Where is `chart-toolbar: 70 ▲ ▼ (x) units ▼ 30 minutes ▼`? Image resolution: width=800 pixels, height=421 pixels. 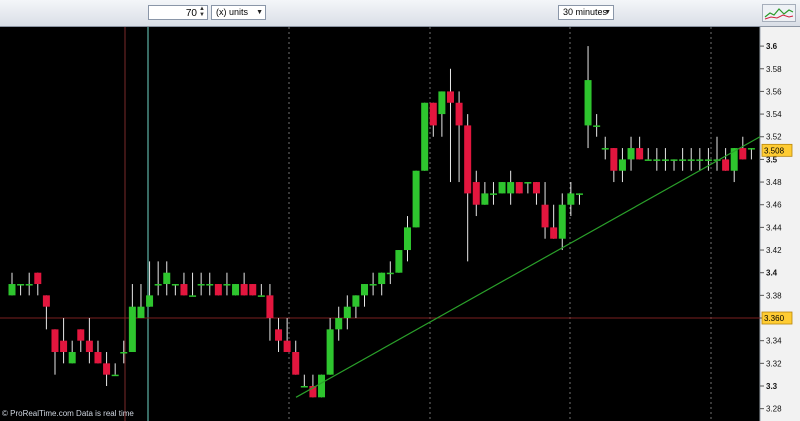
chart-toolbar: 70 ▲ ▼ (x) units ▼ 30 minutes ▼ is located at coordinates (400, 13).